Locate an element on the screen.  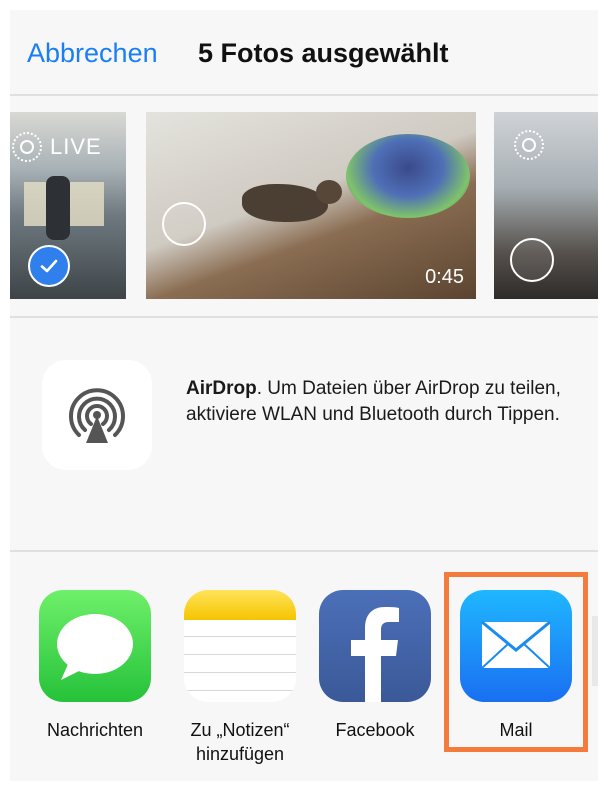
live-badge: LIVE is located at coordinates (57, 147).